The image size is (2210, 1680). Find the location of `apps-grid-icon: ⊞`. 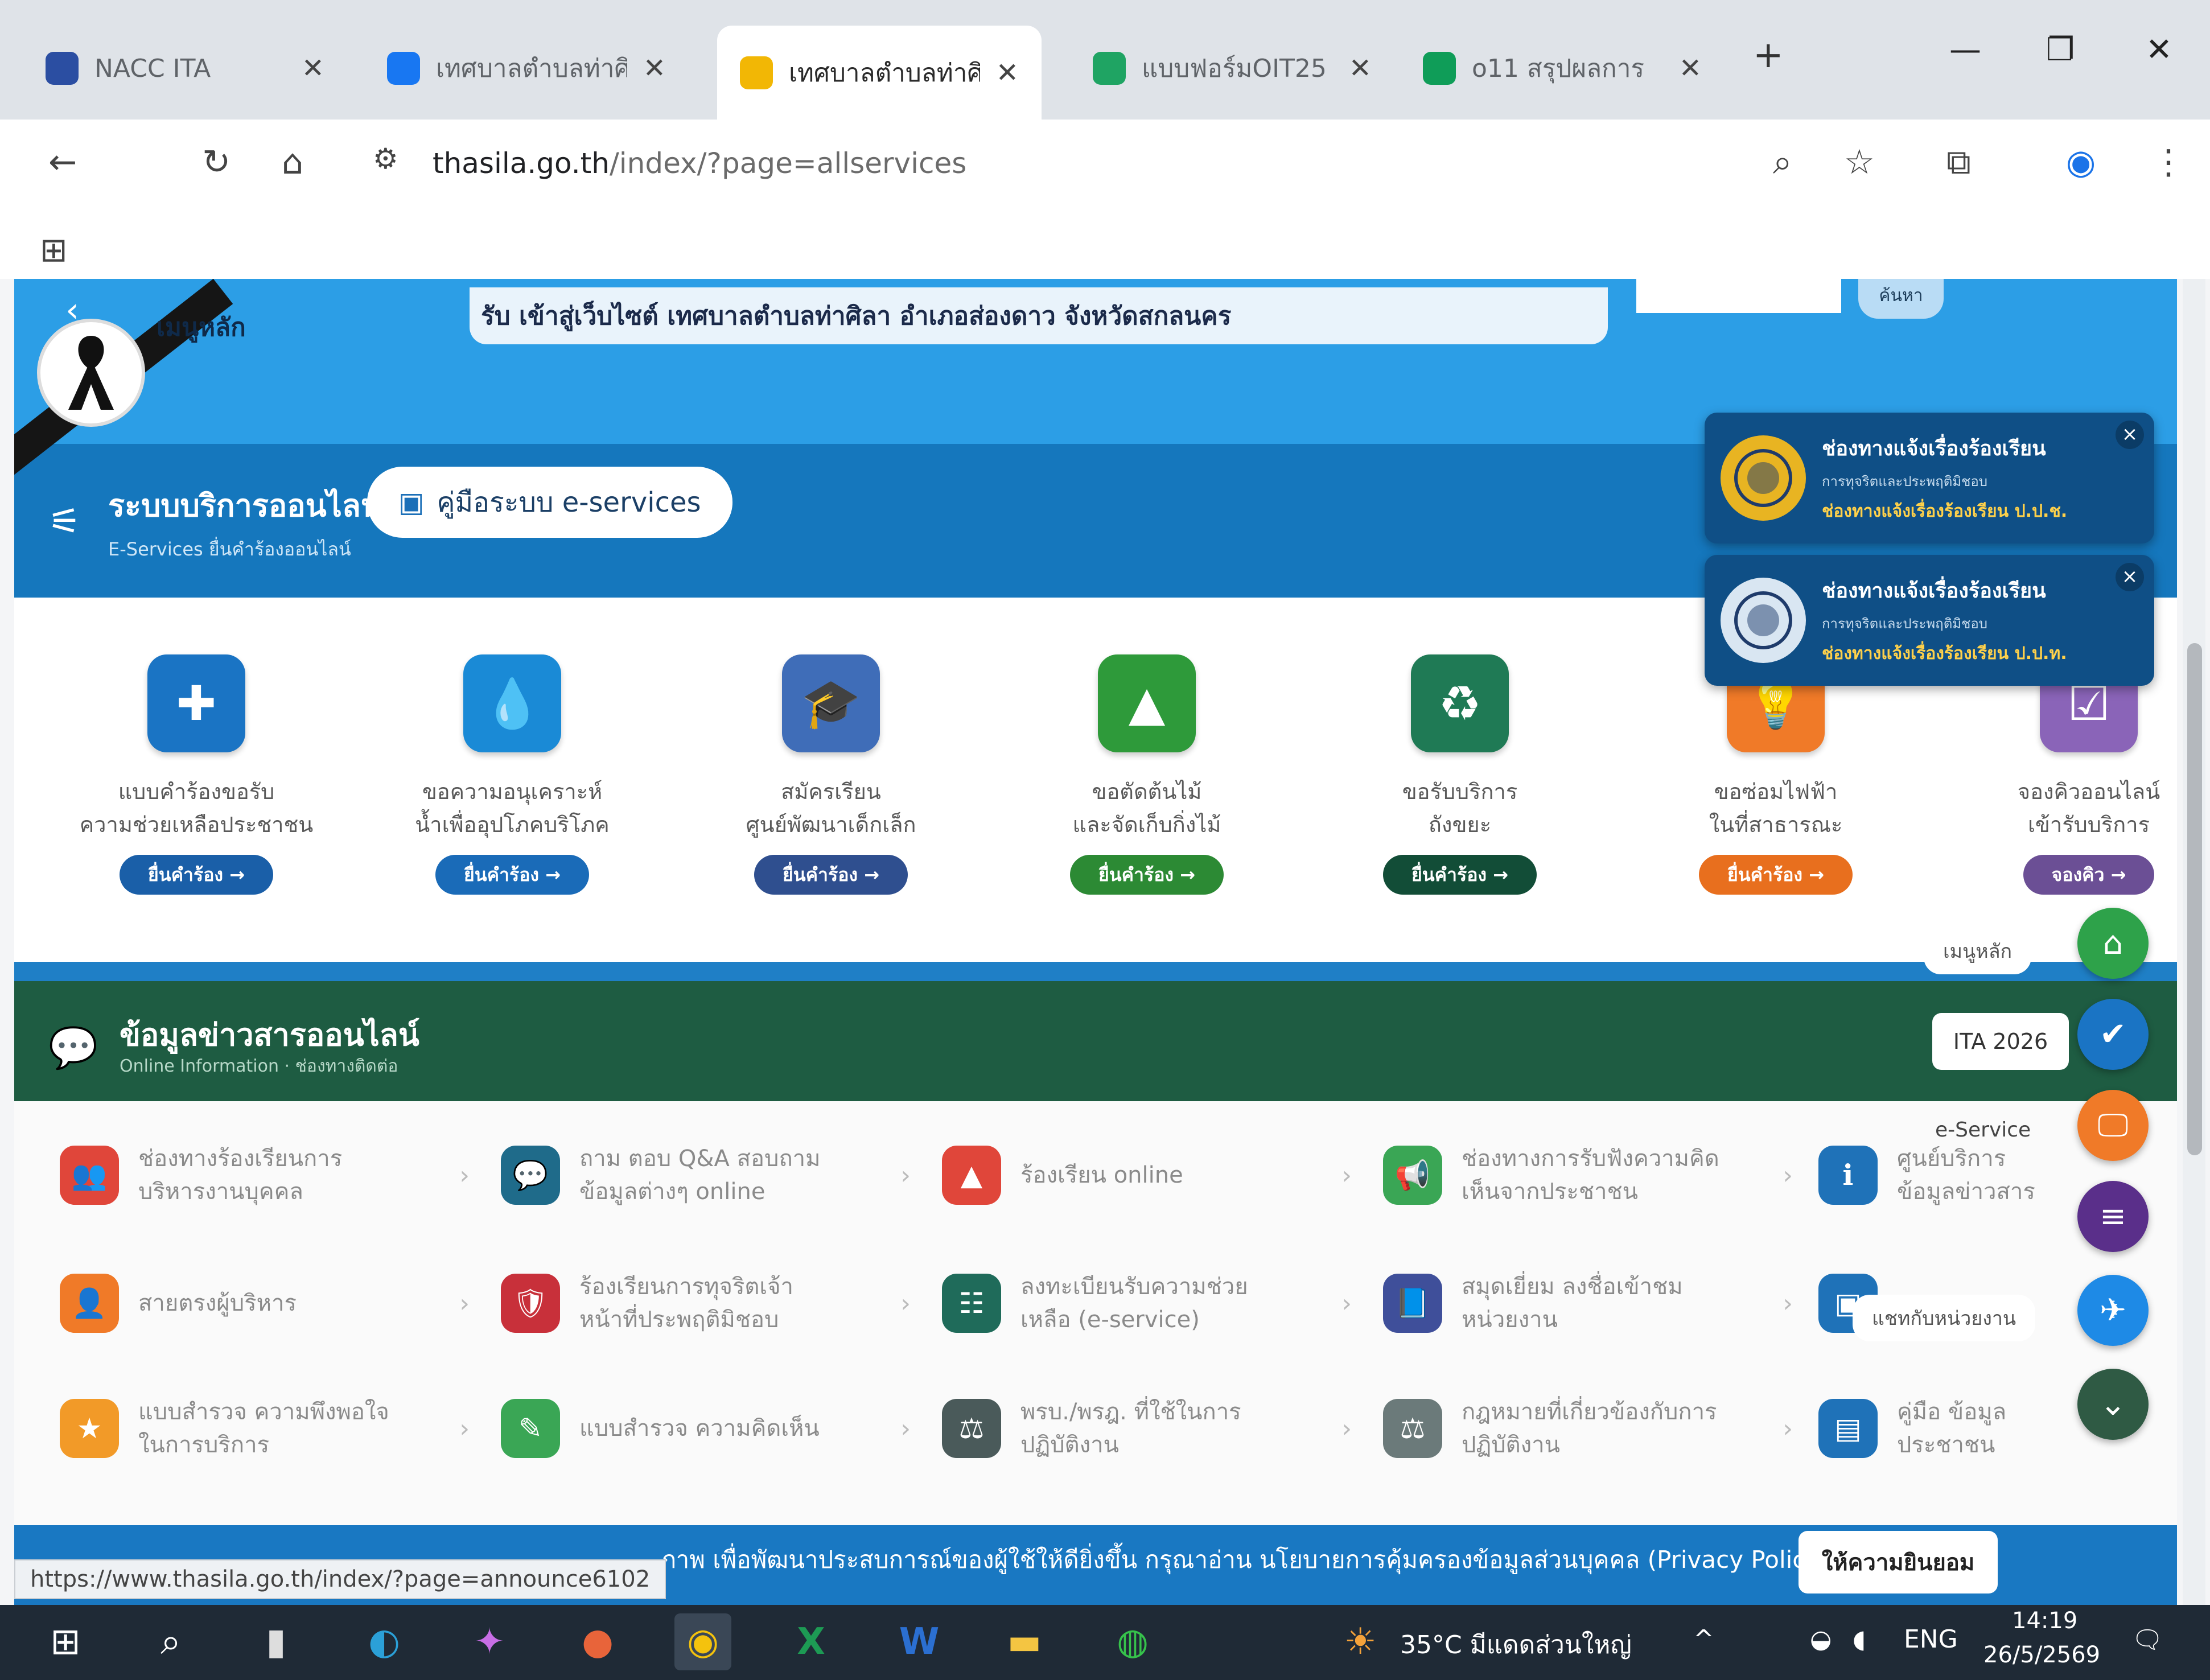

apps-grid-icon: ⊞ is located at coordinates (54, 249).